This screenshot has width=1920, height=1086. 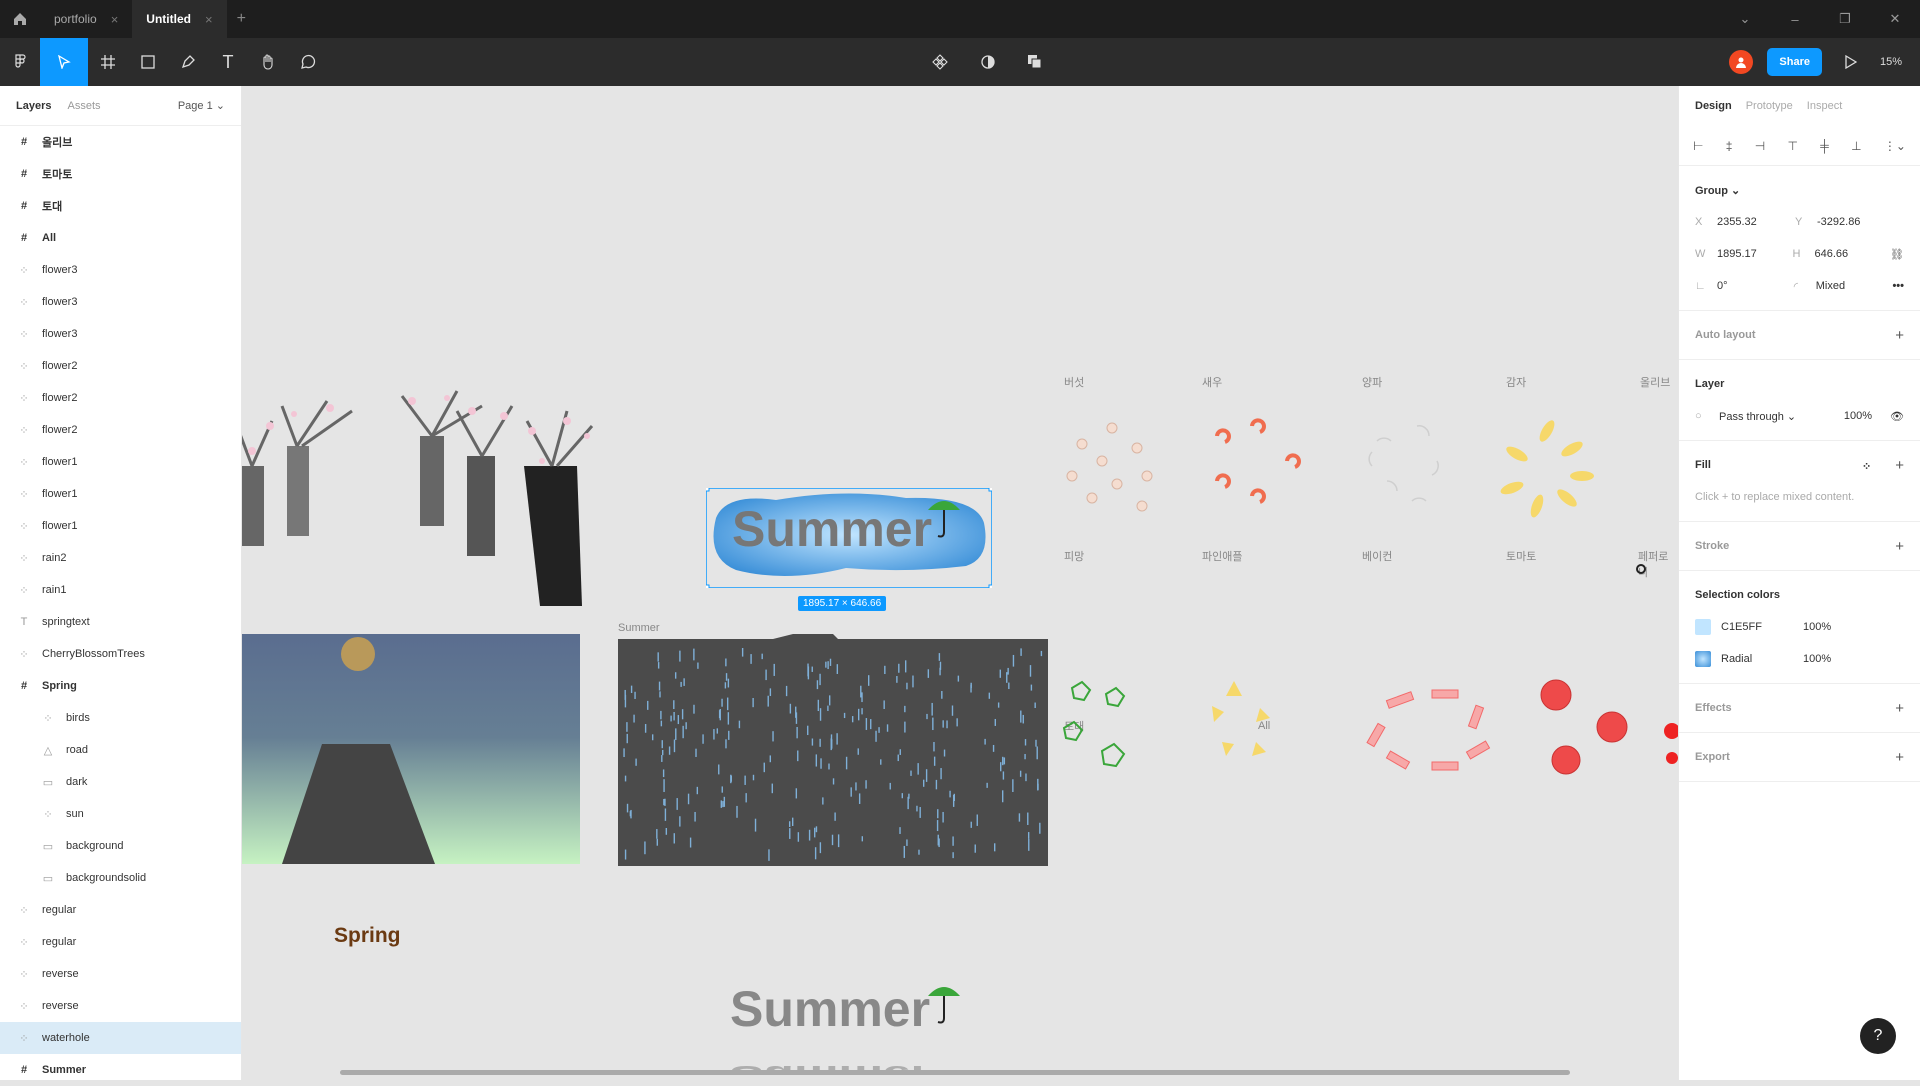 What do you see at coordinates (33, 106) in the screenshot?
I see `tab-layers: Layers` at bounding box center [33, 106].